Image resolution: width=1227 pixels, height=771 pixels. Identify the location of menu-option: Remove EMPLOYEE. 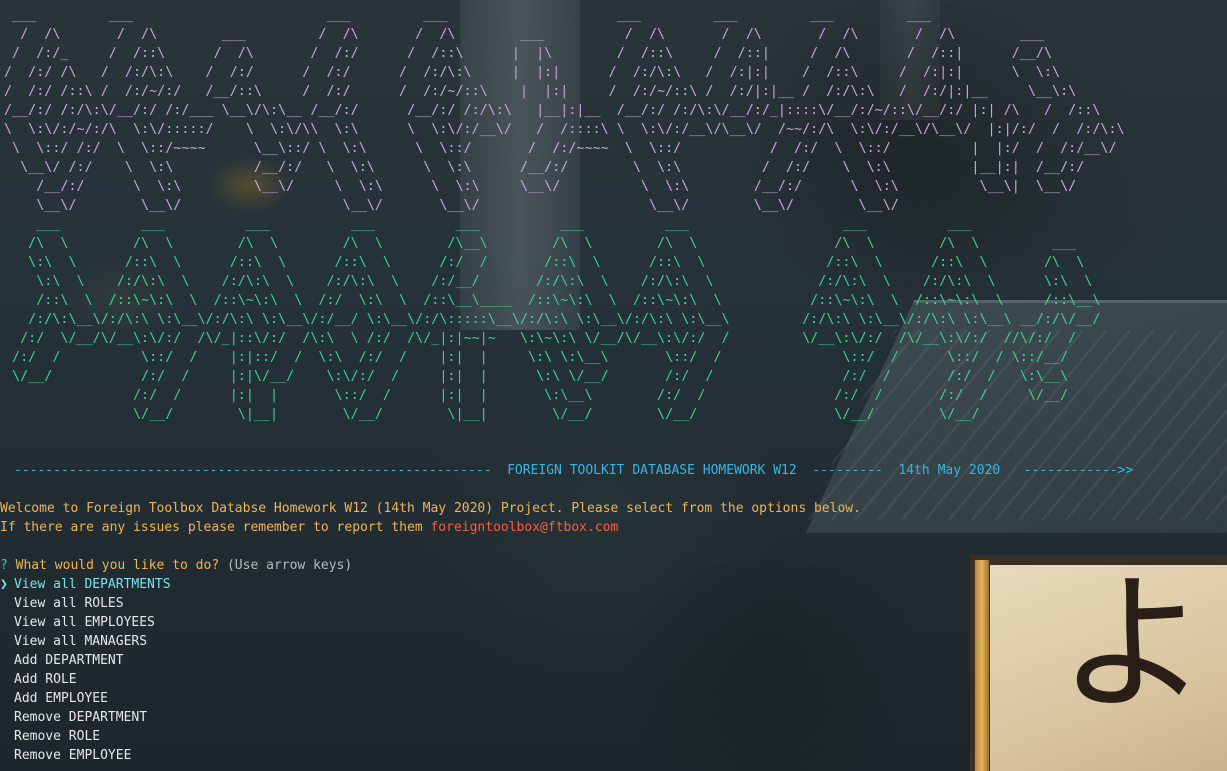
(85, 755).